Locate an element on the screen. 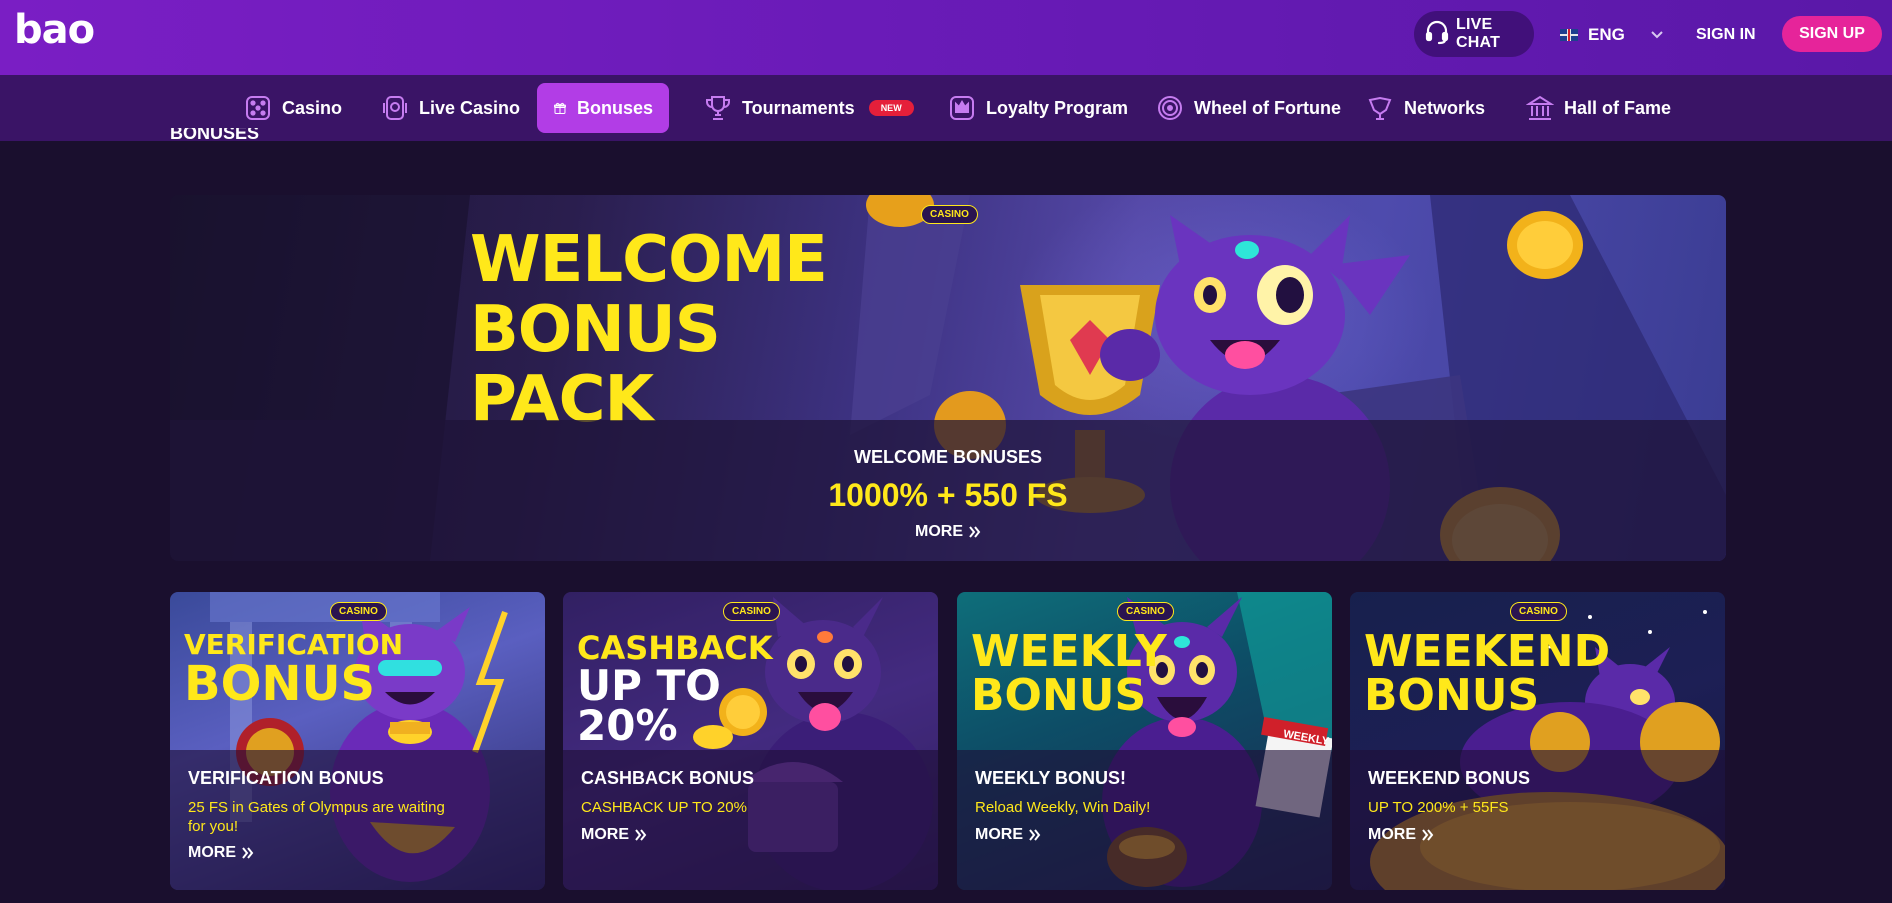 The image size is (1892, 903). crown-icon is located at coordinates (962, 108).